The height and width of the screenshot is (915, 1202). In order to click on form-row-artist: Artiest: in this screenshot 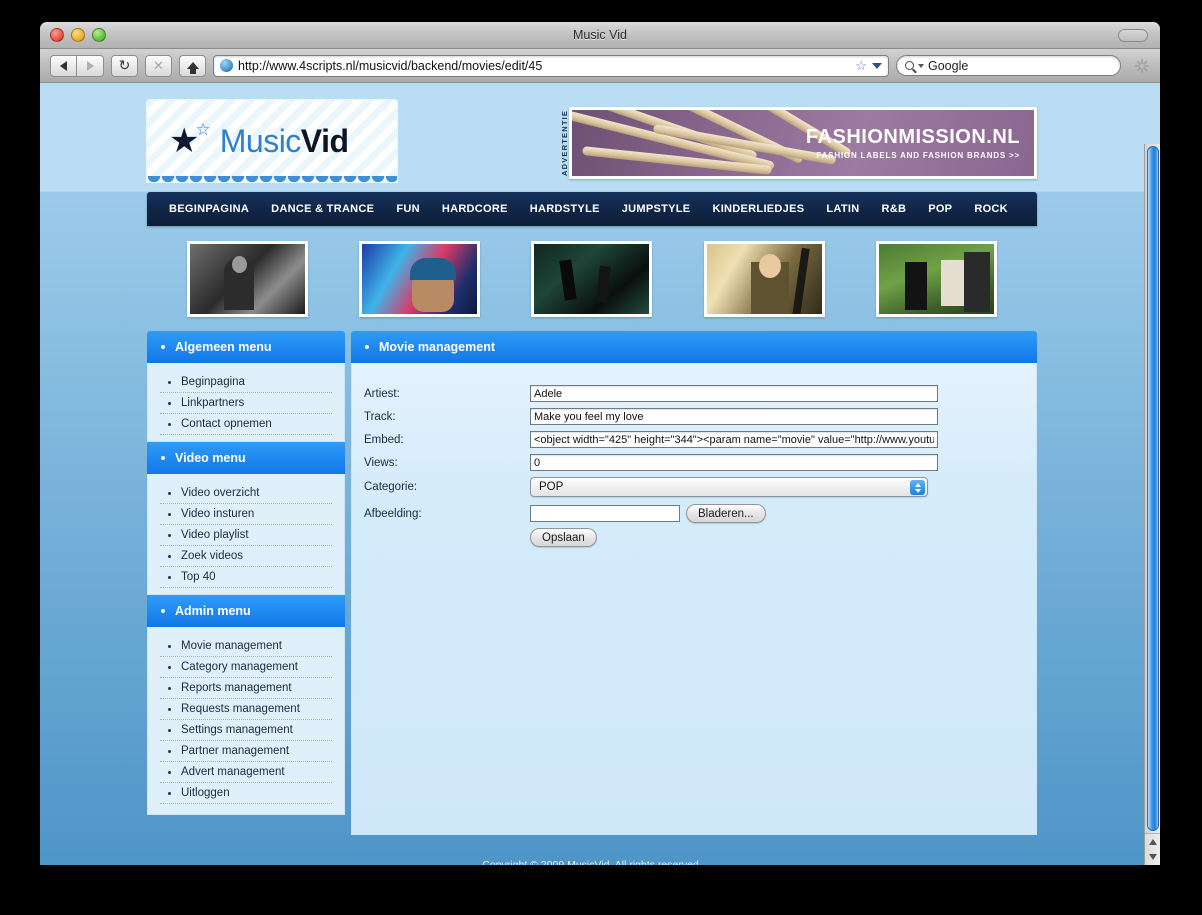, I will do `click(697, 393)`.